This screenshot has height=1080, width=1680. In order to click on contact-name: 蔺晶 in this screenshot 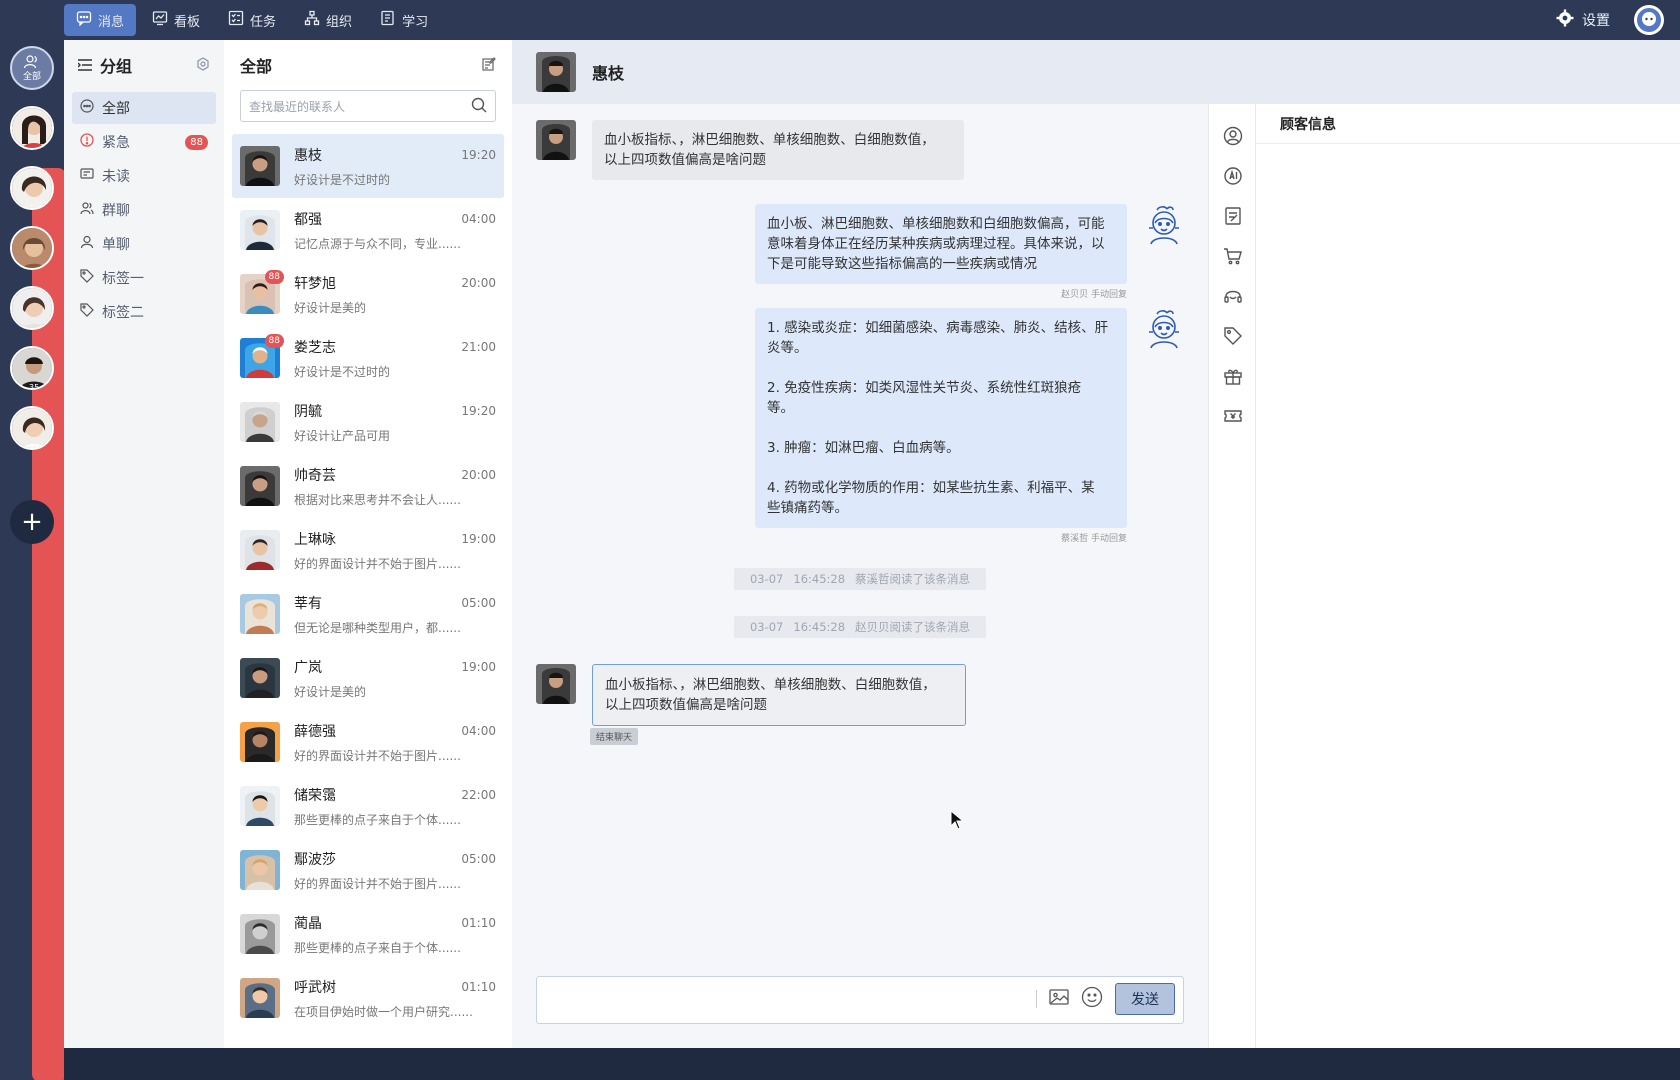, I will do `click(308, 923)`.